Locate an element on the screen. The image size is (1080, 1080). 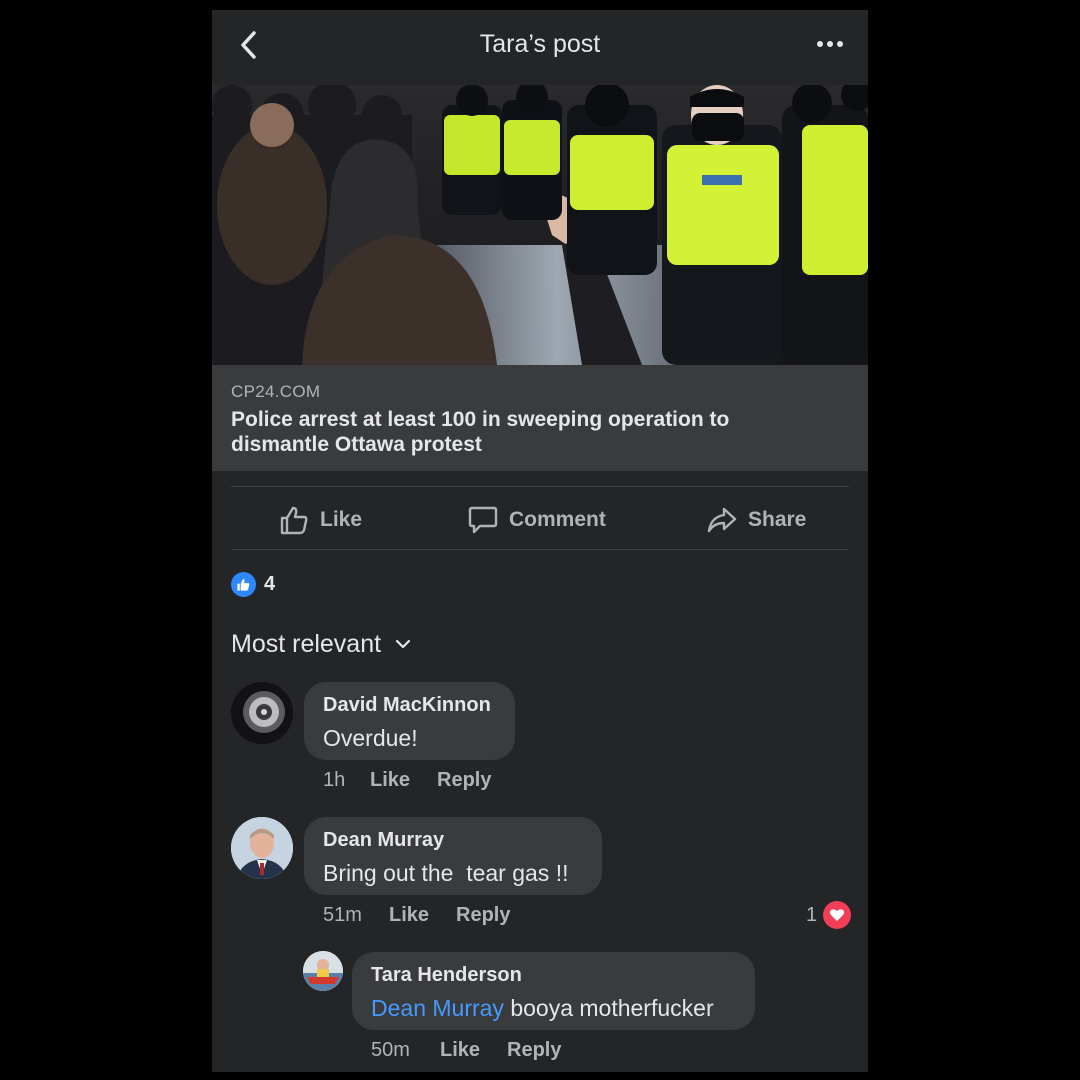
reaction-count: 4 is located at coordinates (270, 583).